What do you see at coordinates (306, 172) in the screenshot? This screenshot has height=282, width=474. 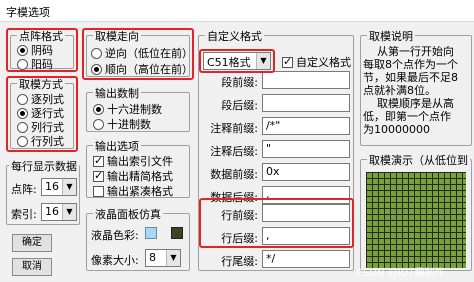 I see `data-prefix-input: 0x` at bounding box center [306, 172].